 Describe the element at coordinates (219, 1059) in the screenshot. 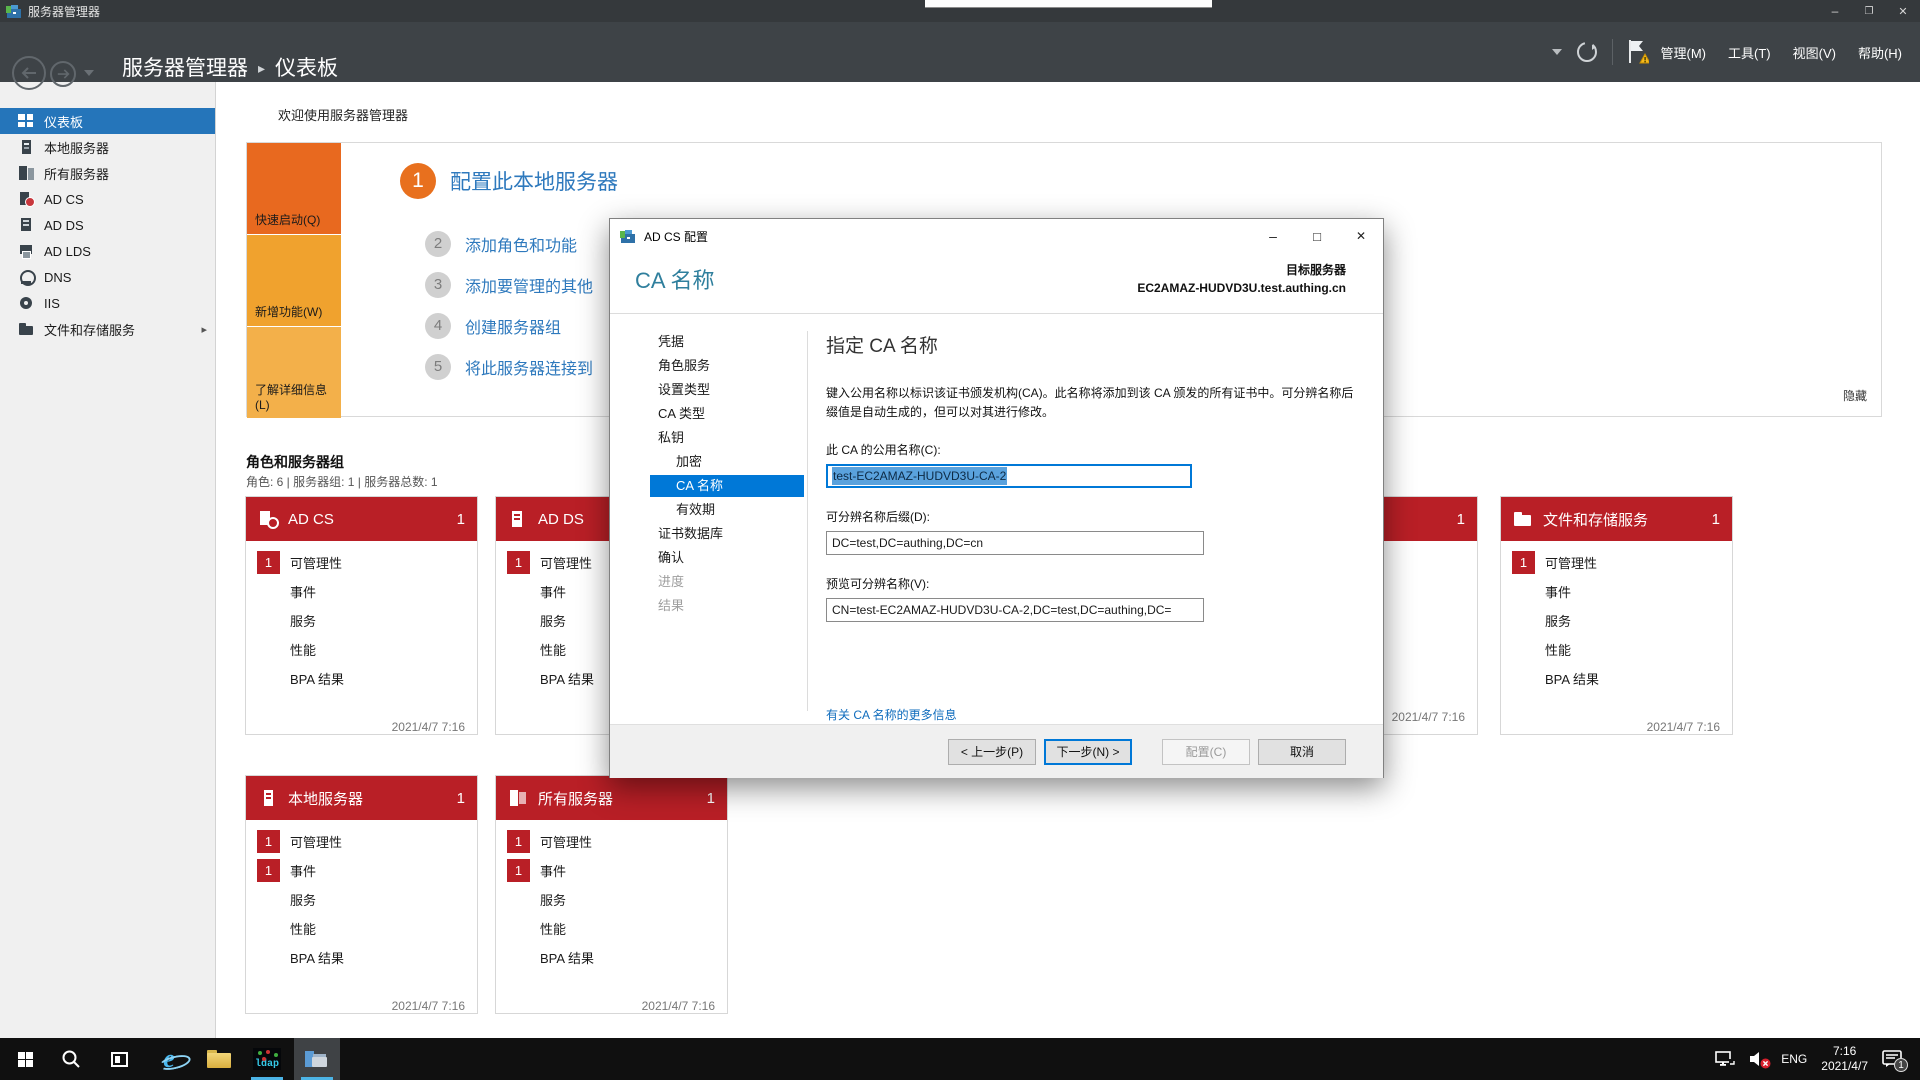

I see `taskbar-app-file-explorer` at that location.